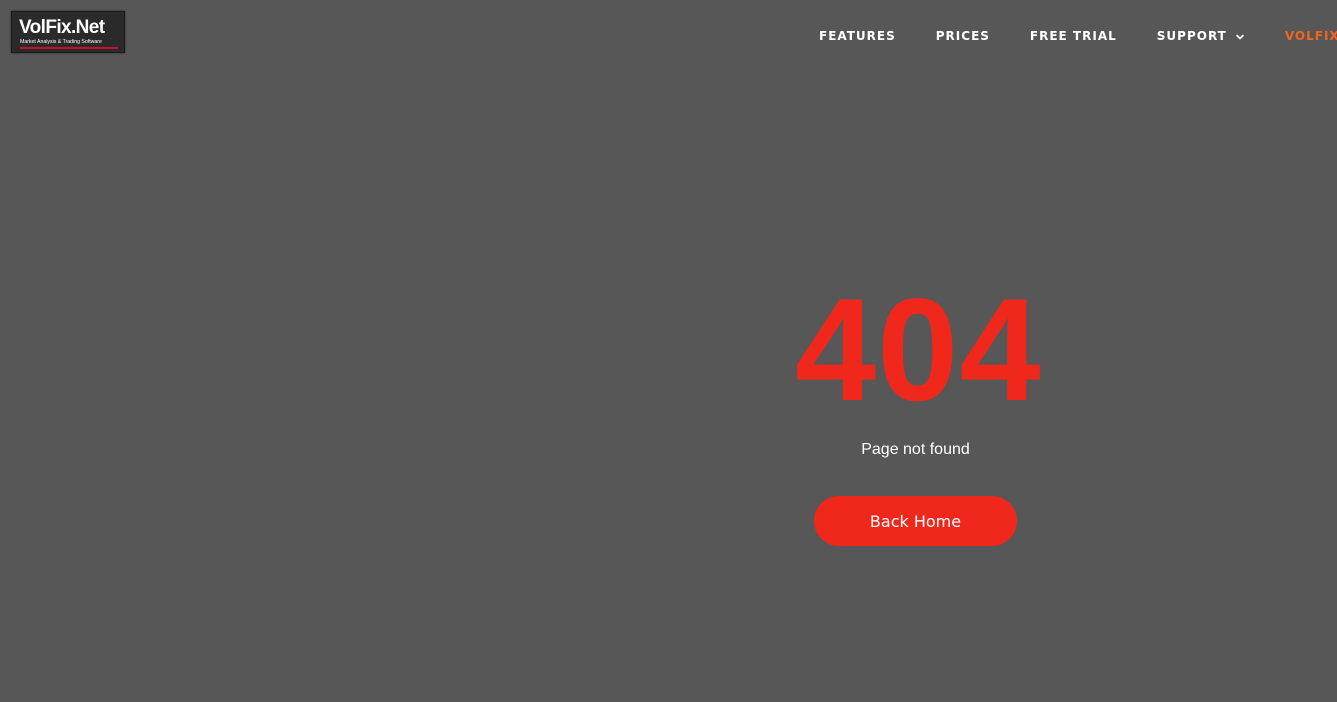 This screenshot has width=1337, height=702. I want to click on nav-item-features: FEATURES, so click(857, 36).